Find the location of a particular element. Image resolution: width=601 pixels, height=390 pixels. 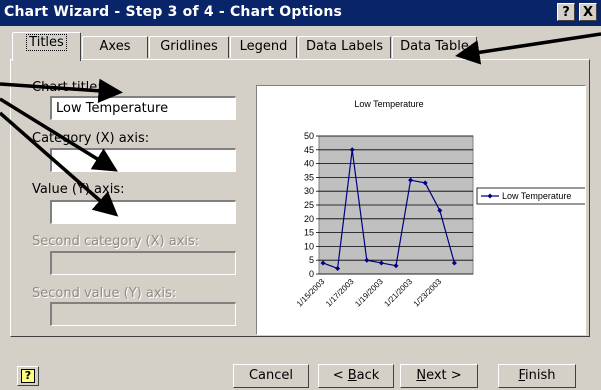

next-label-rest: ext > is located at coordinates (444, 375).